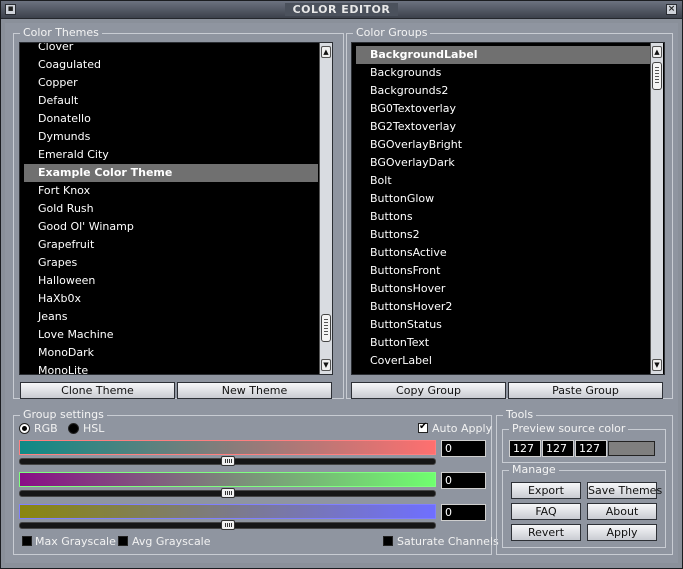 The image size is (683, 569). I want to click on new-theme-button: New Theme, so click(254, 390).